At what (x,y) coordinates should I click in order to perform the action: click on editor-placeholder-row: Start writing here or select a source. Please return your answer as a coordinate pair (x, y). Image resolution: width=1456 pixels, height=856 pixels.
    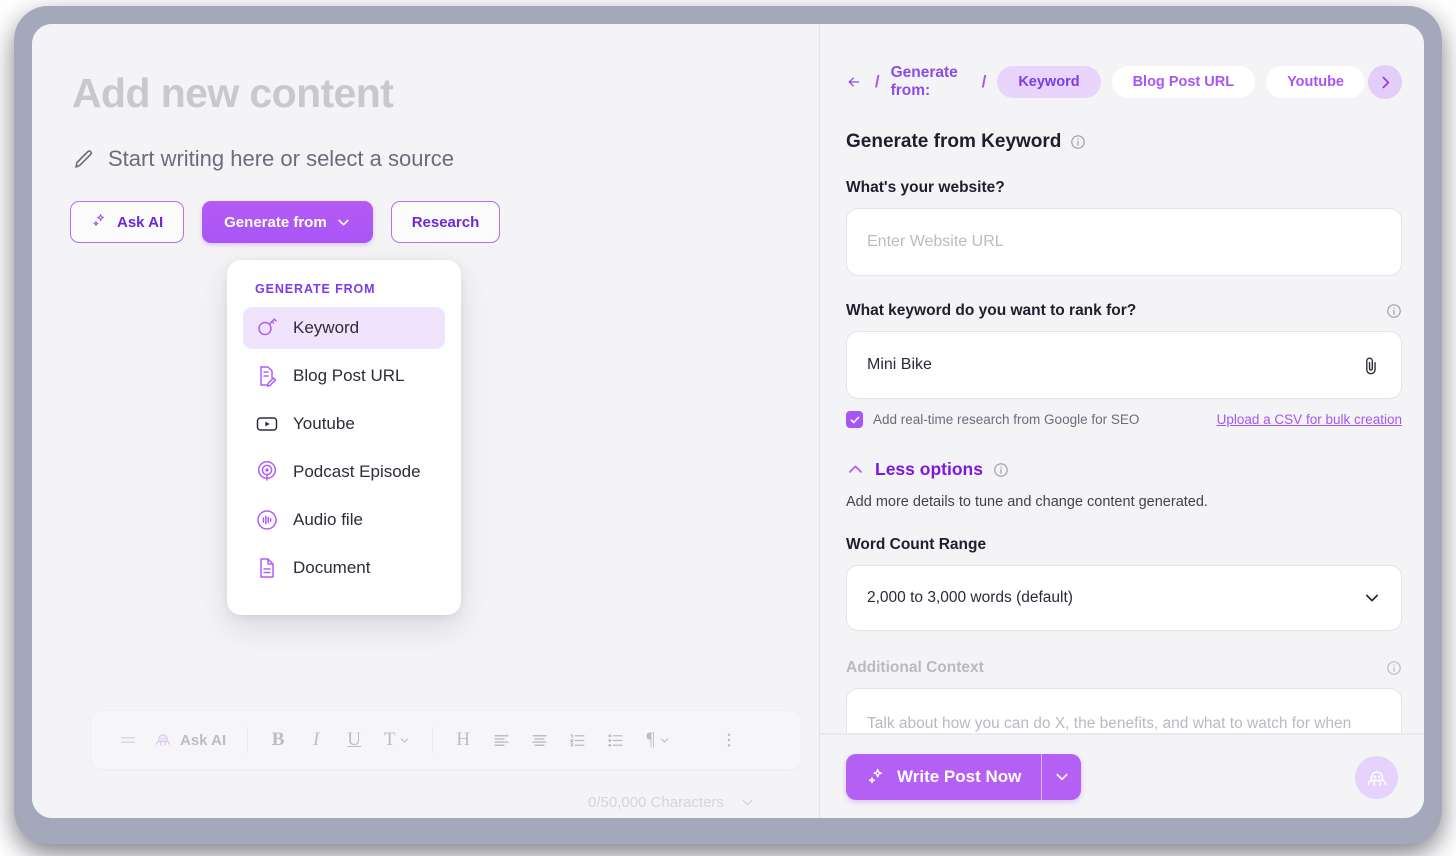
    Looking at the image, I should click on (263, 159).